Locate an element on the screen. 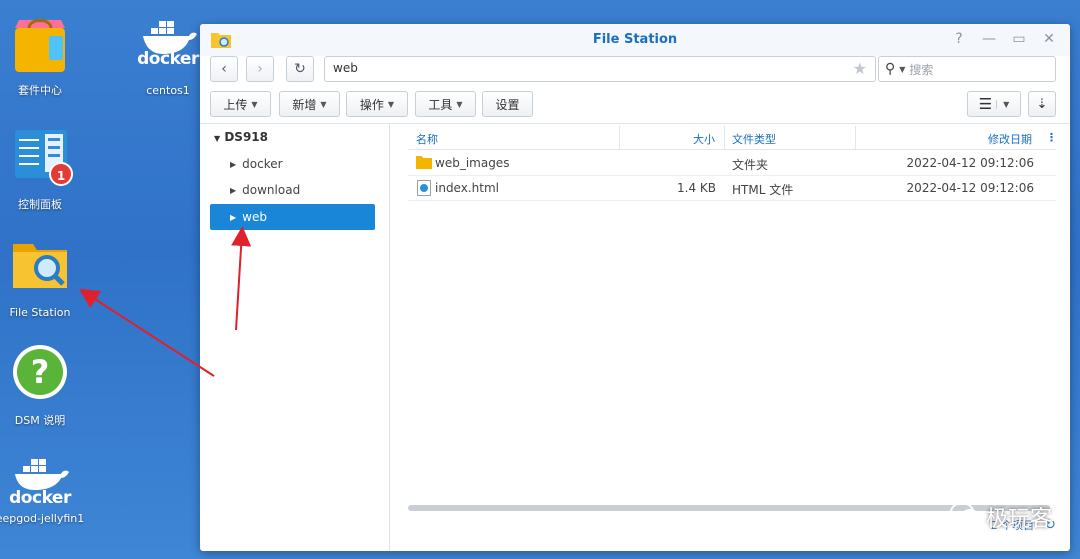 This screenshot has width=1080, height=559. search-placeholder: 搜索 is located at coordinates (921, 69).